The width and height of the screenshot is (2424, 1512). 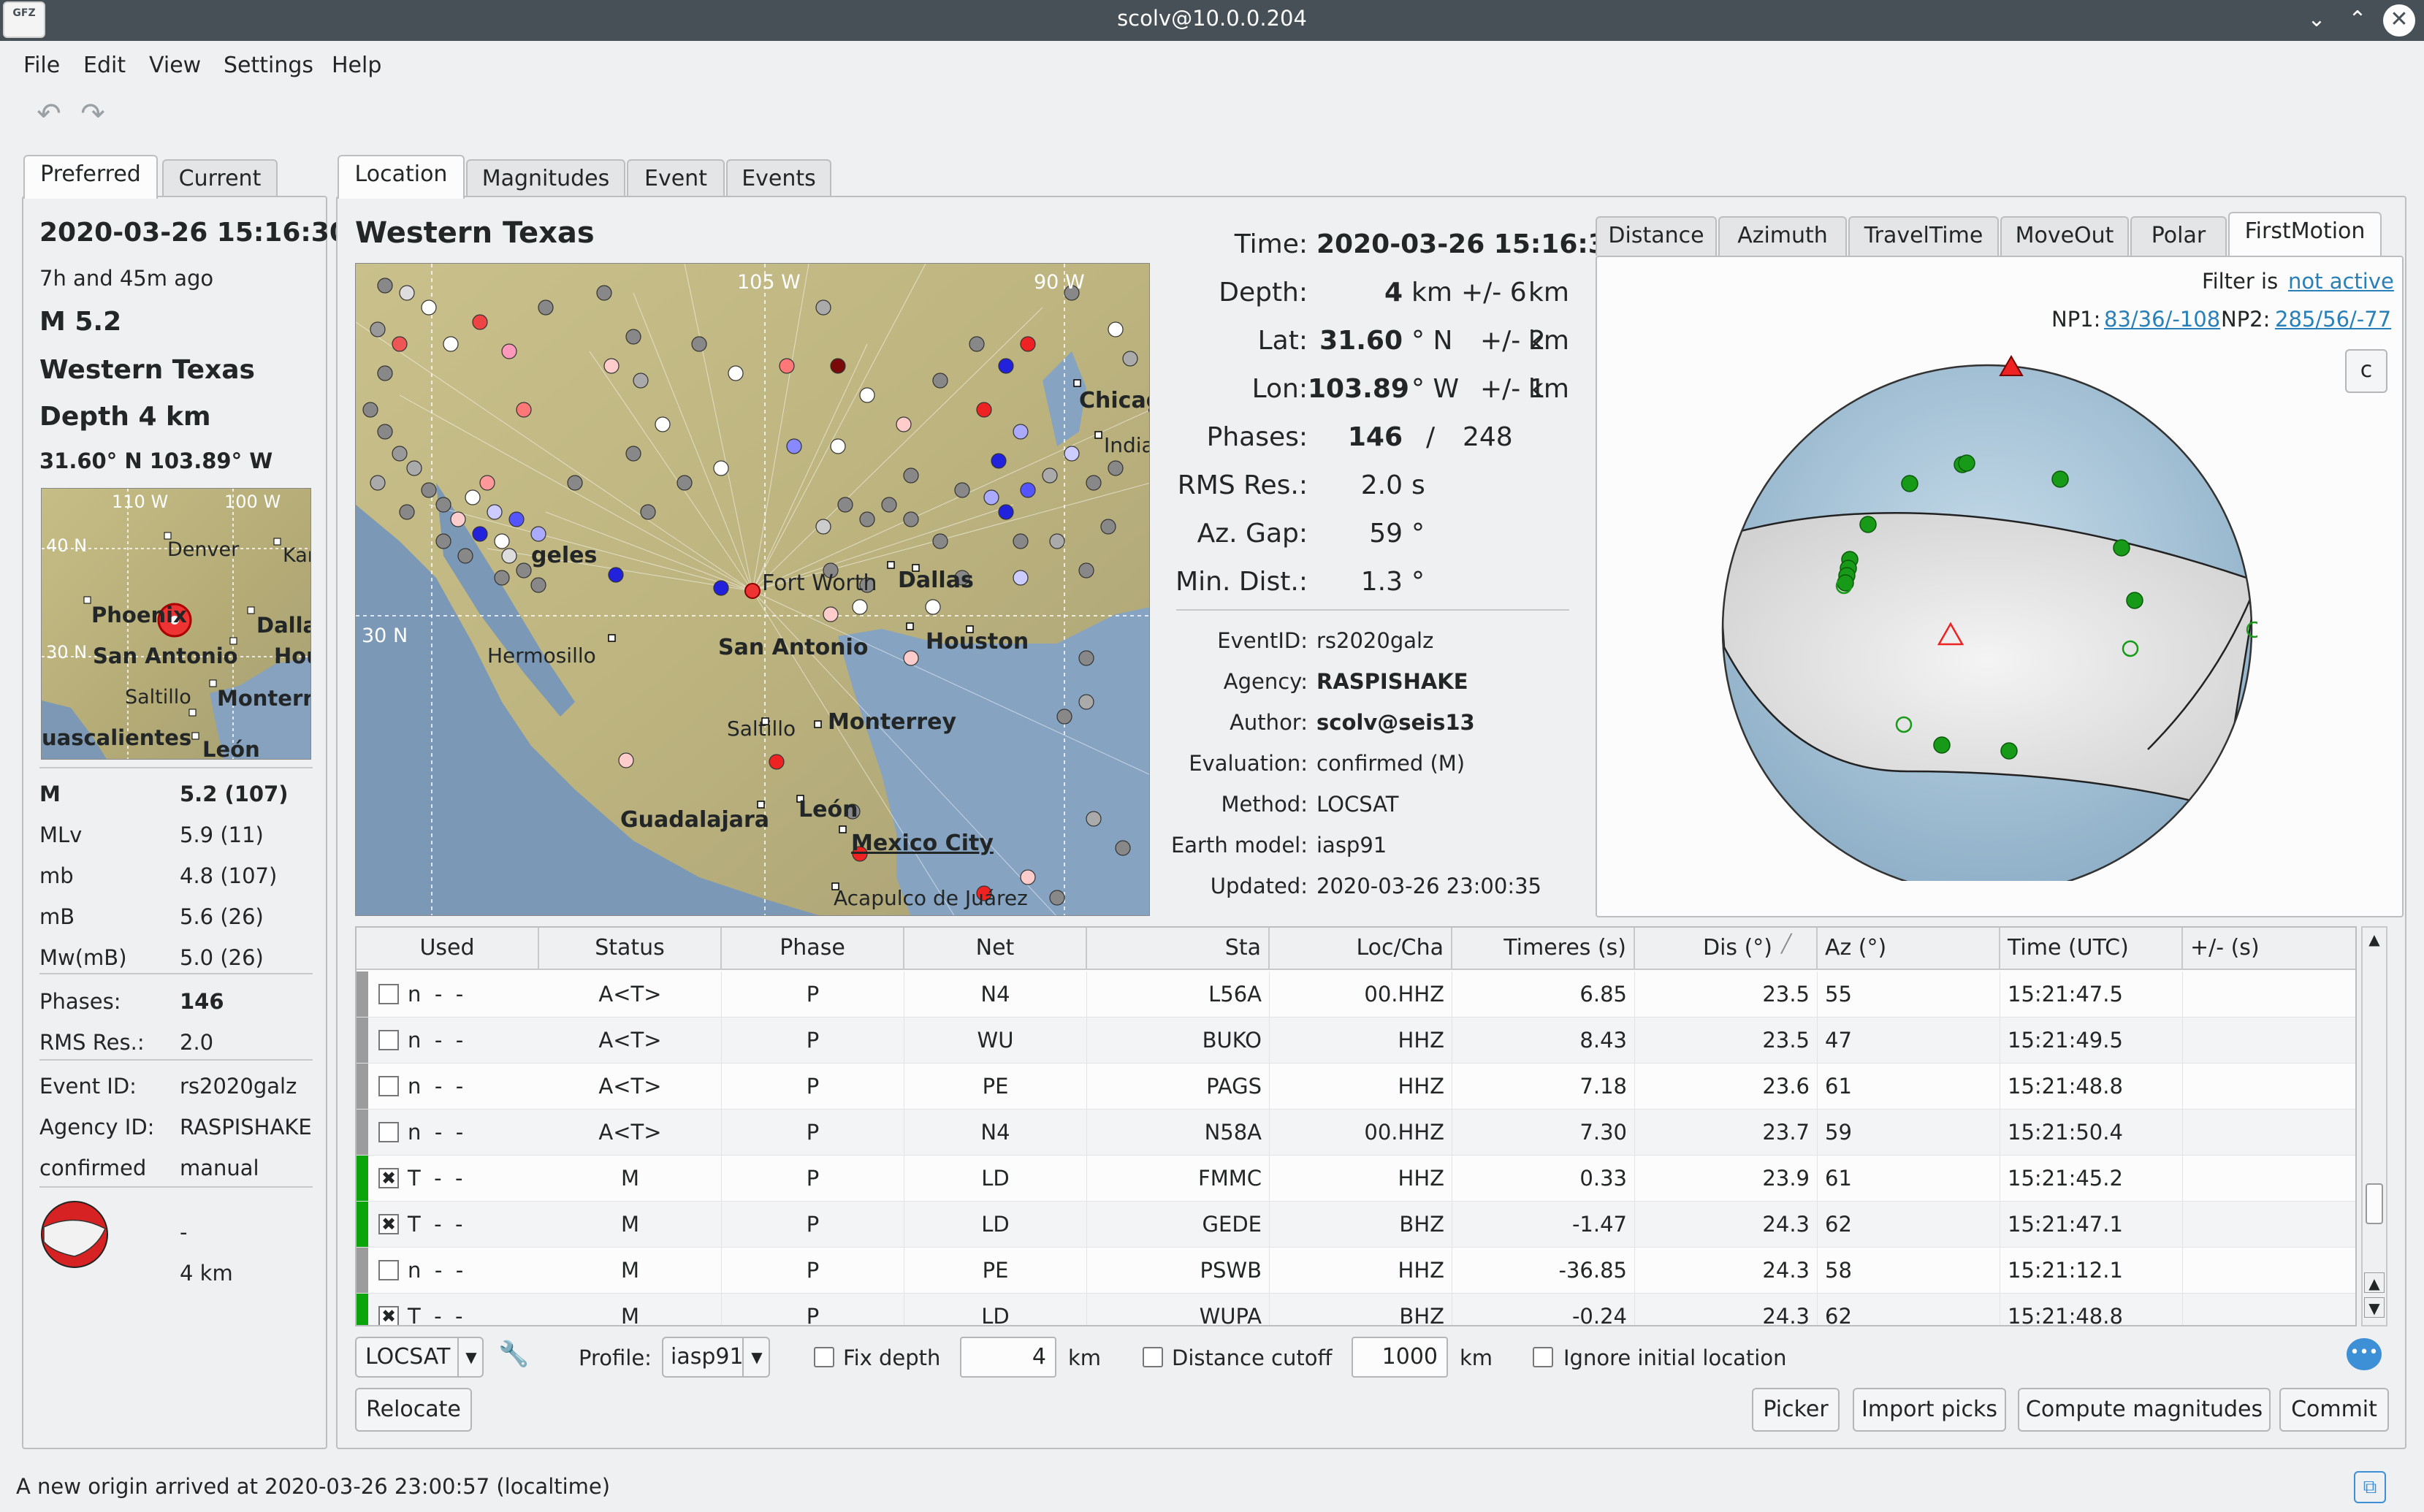 What do you see at coordinates (220, 179) in the screenshot?
I see `tab-current: Current` at bounding box center [220, 179].